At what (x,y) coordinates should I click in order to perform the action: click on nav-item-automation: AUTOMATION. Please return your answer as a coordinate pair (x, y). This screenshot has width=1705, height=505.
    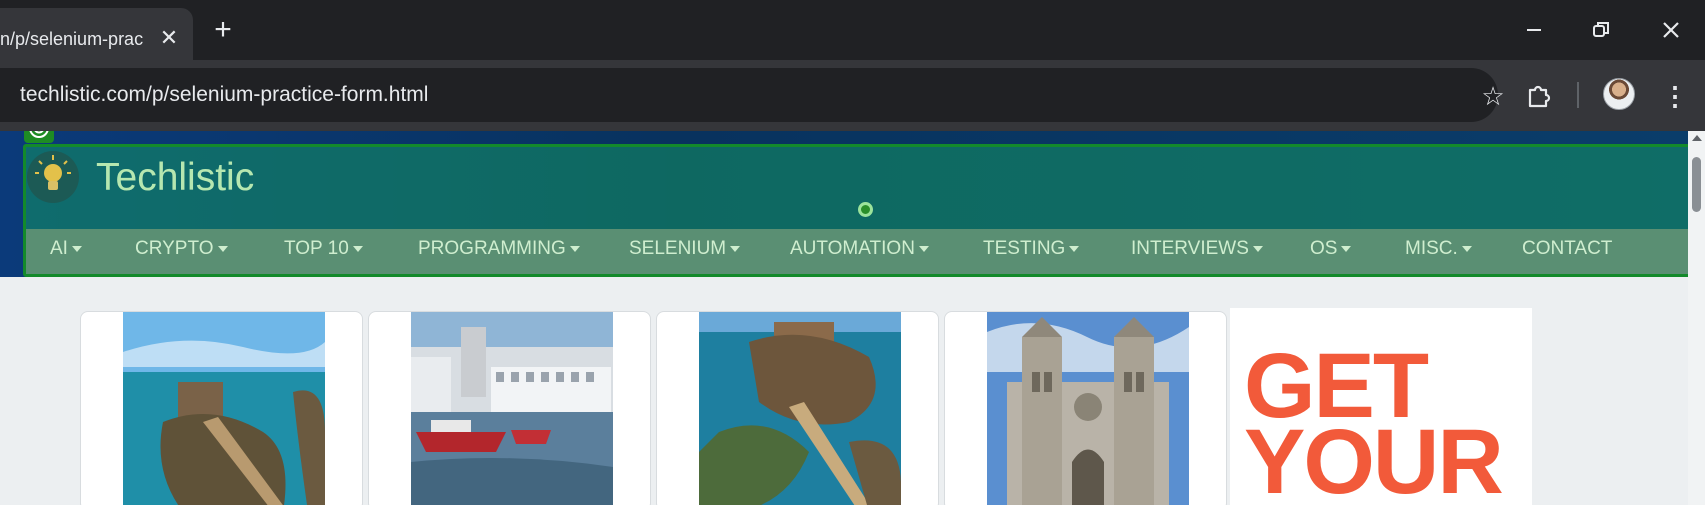
    Looking at the image, I should click on (859, 249).